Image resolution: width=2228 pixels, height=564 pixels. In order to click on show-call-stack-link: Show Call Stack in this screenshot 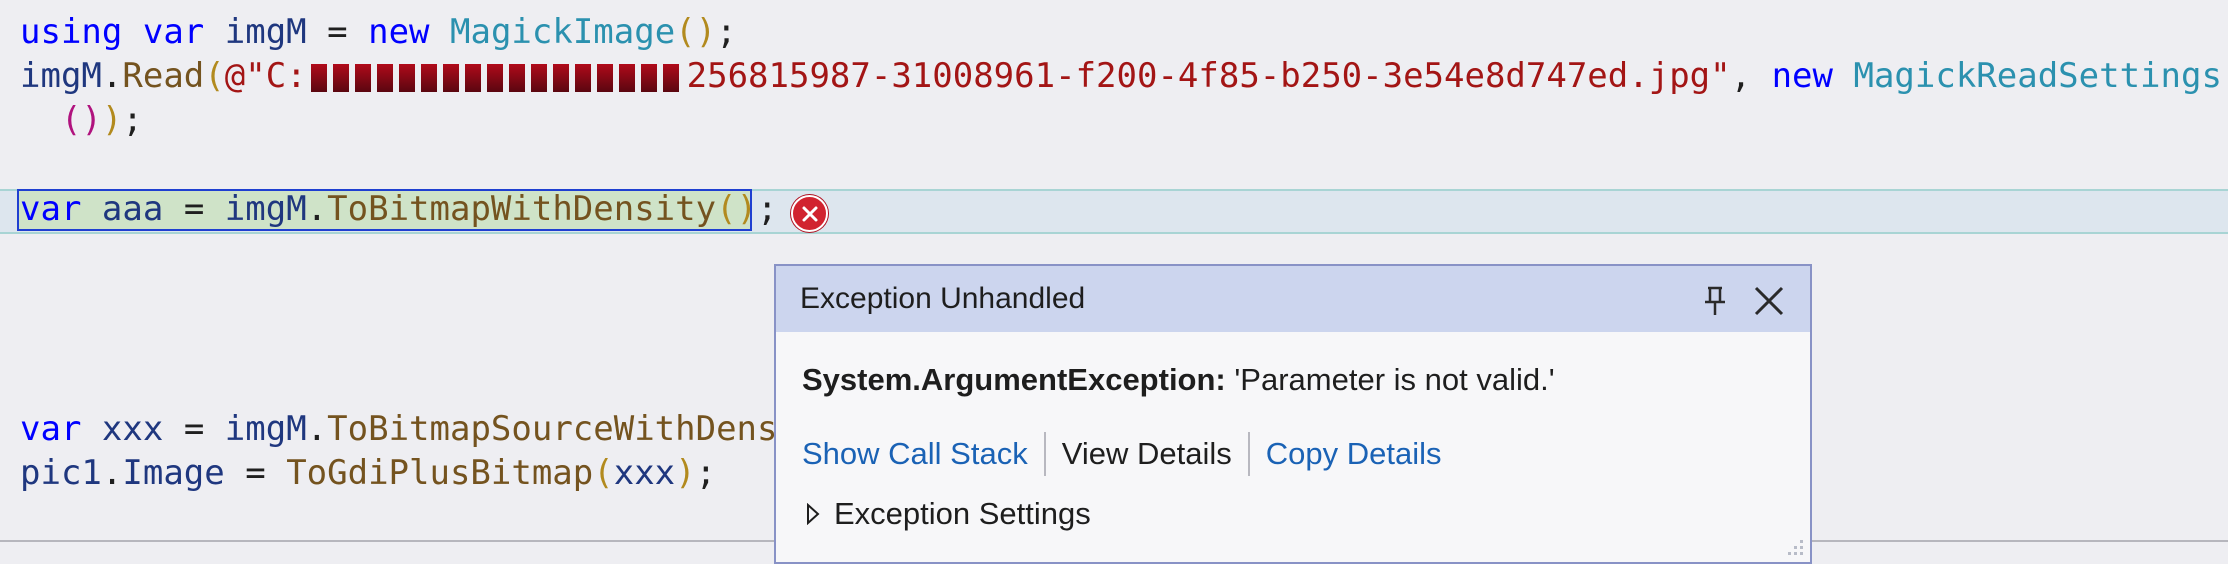, I will do `click(915, 454)`.